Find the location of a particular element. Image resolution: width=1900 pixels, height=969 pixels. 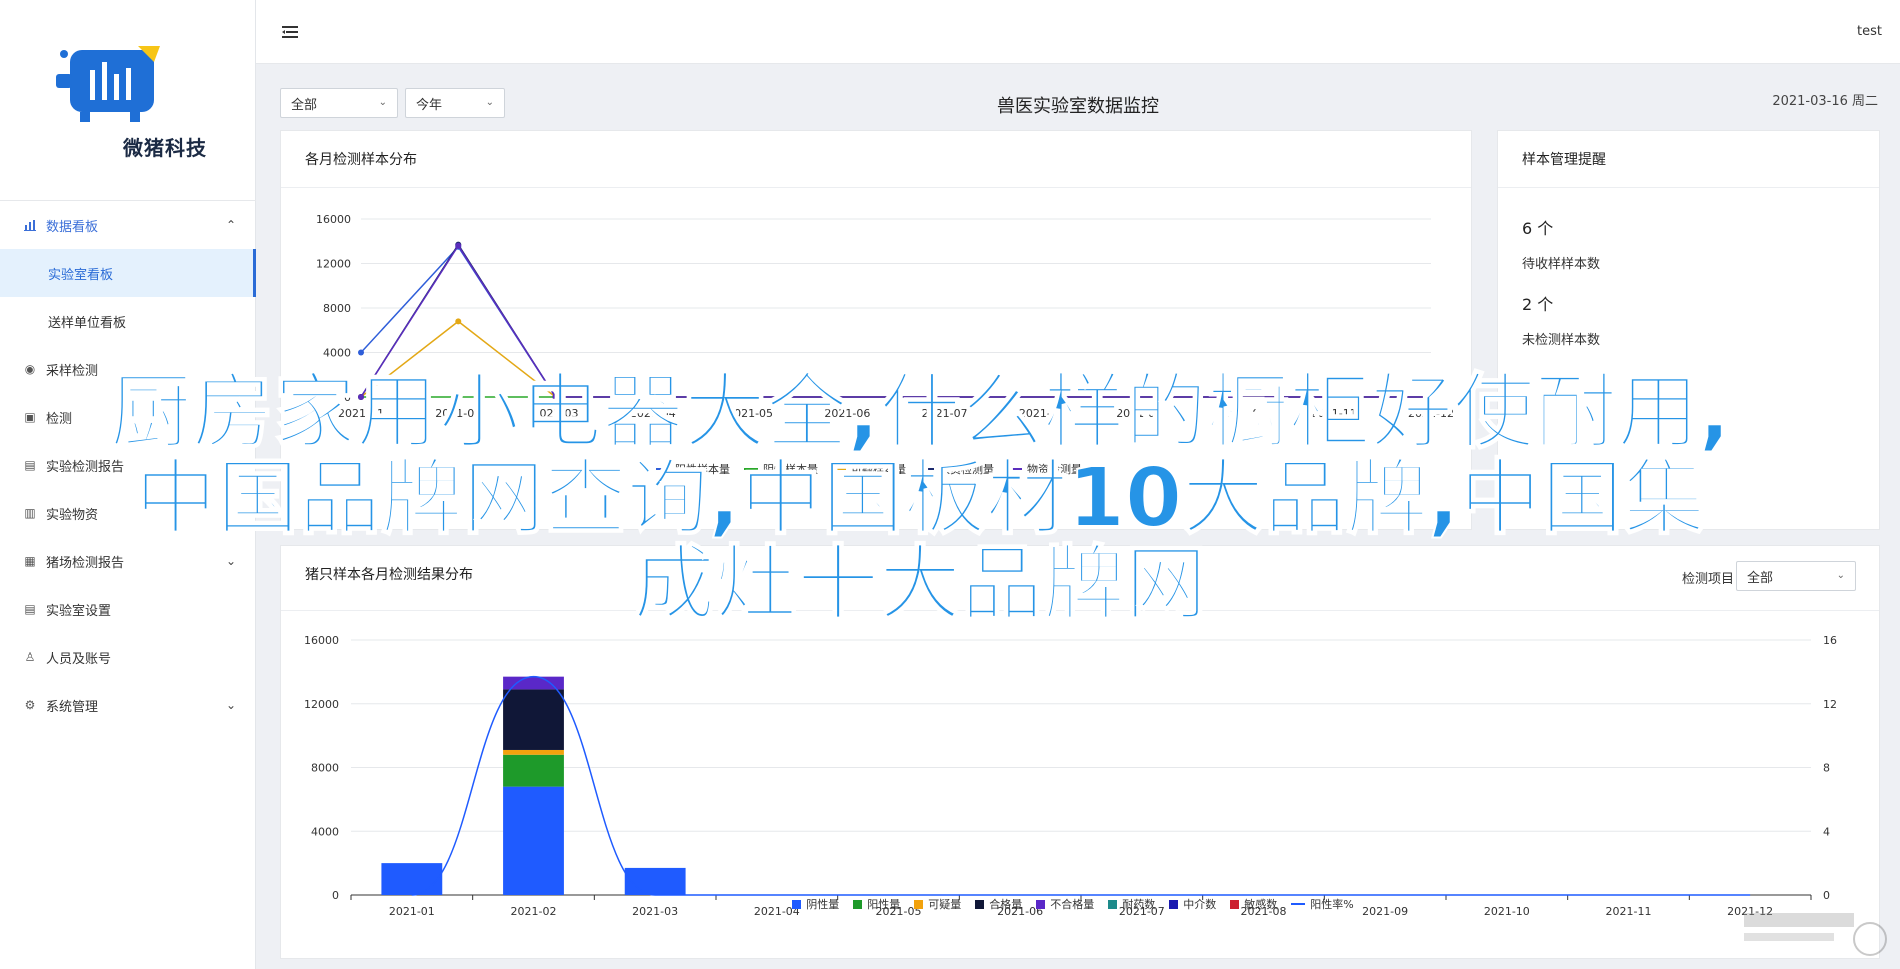

legend-item: 合格量 is located at coordinates (998, 904).